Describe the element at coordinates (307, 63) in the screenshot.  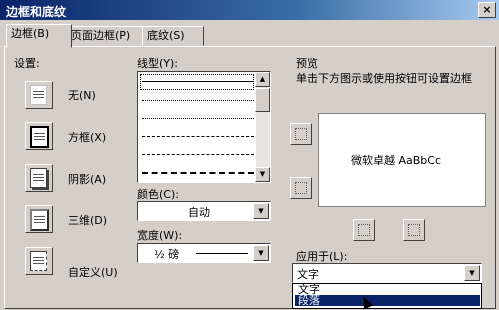
I see `preview-heading: 预览` at that location.